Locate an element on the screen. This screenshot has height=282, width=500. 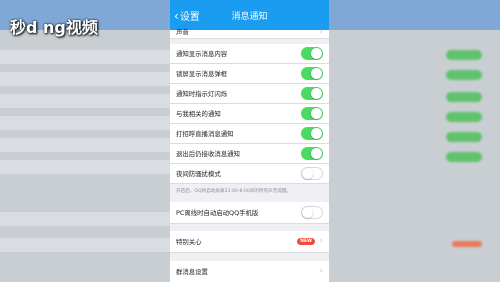
blurred-navbar is located at coordinates (414, 15).